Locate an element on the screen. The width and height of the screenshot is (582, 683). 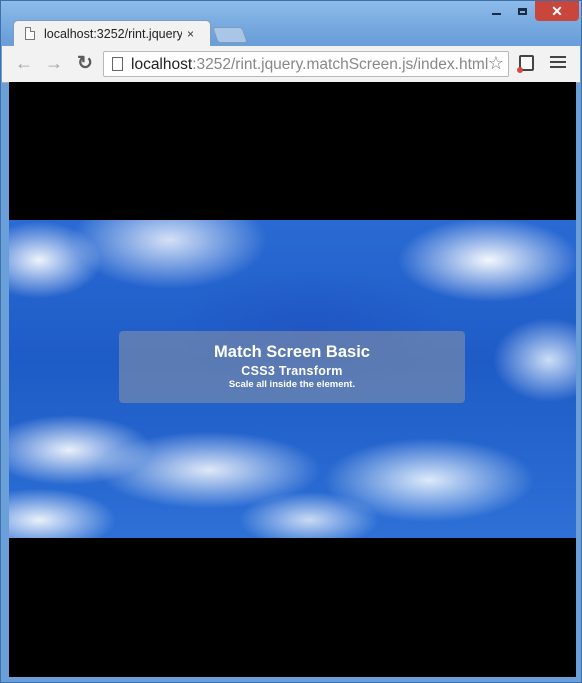
close-icon: ✕ is located at coordinates (557, 10).